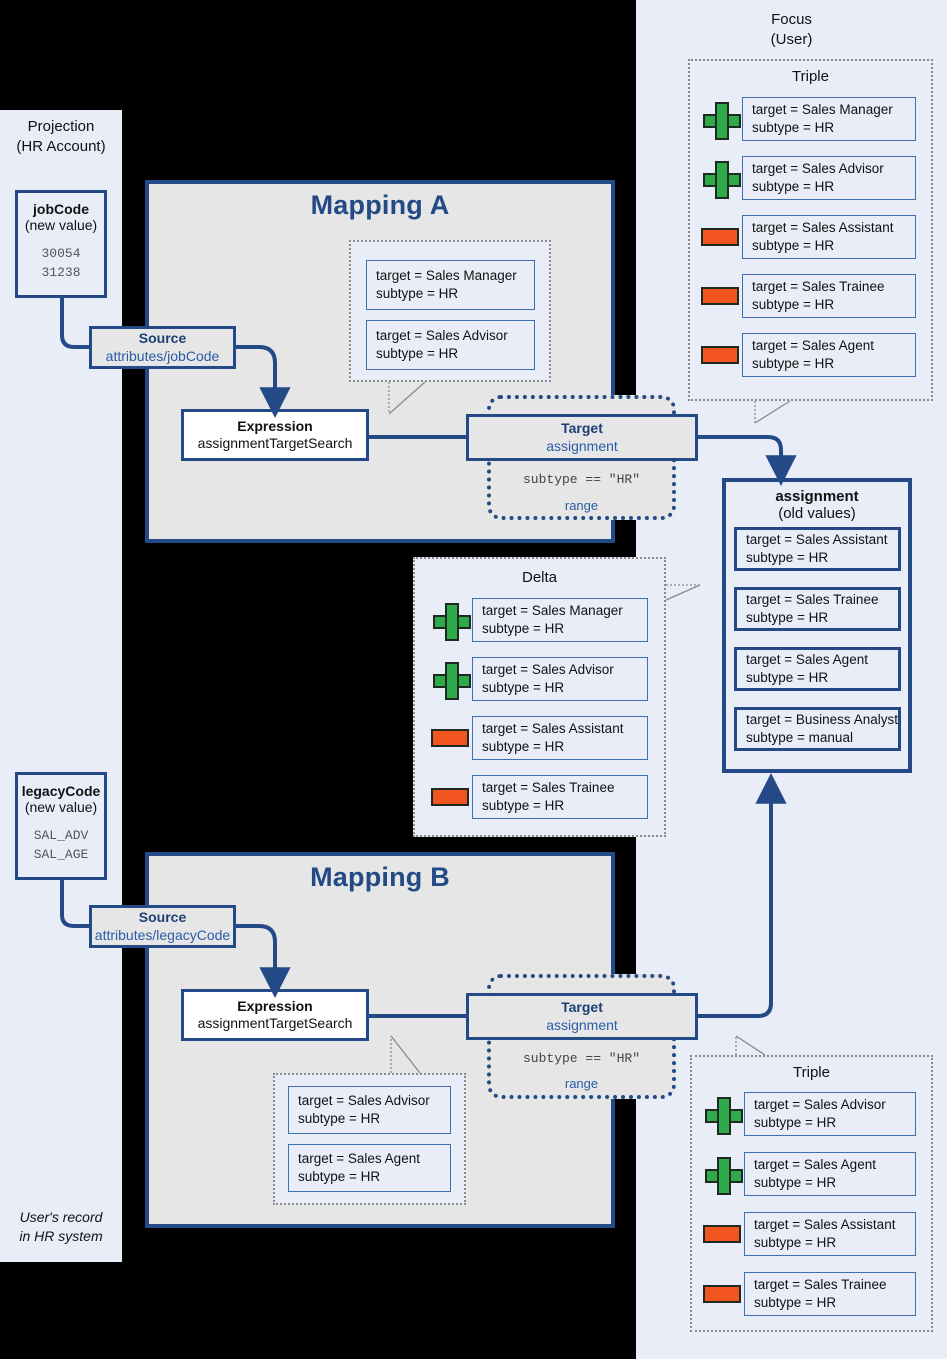 Image resolution: width=947 pixels, height=1359 pixels. Describe the element at coordinates (275, 1005) in the screenshot. I see `mapping-b-expression-title: Expression` at that location.